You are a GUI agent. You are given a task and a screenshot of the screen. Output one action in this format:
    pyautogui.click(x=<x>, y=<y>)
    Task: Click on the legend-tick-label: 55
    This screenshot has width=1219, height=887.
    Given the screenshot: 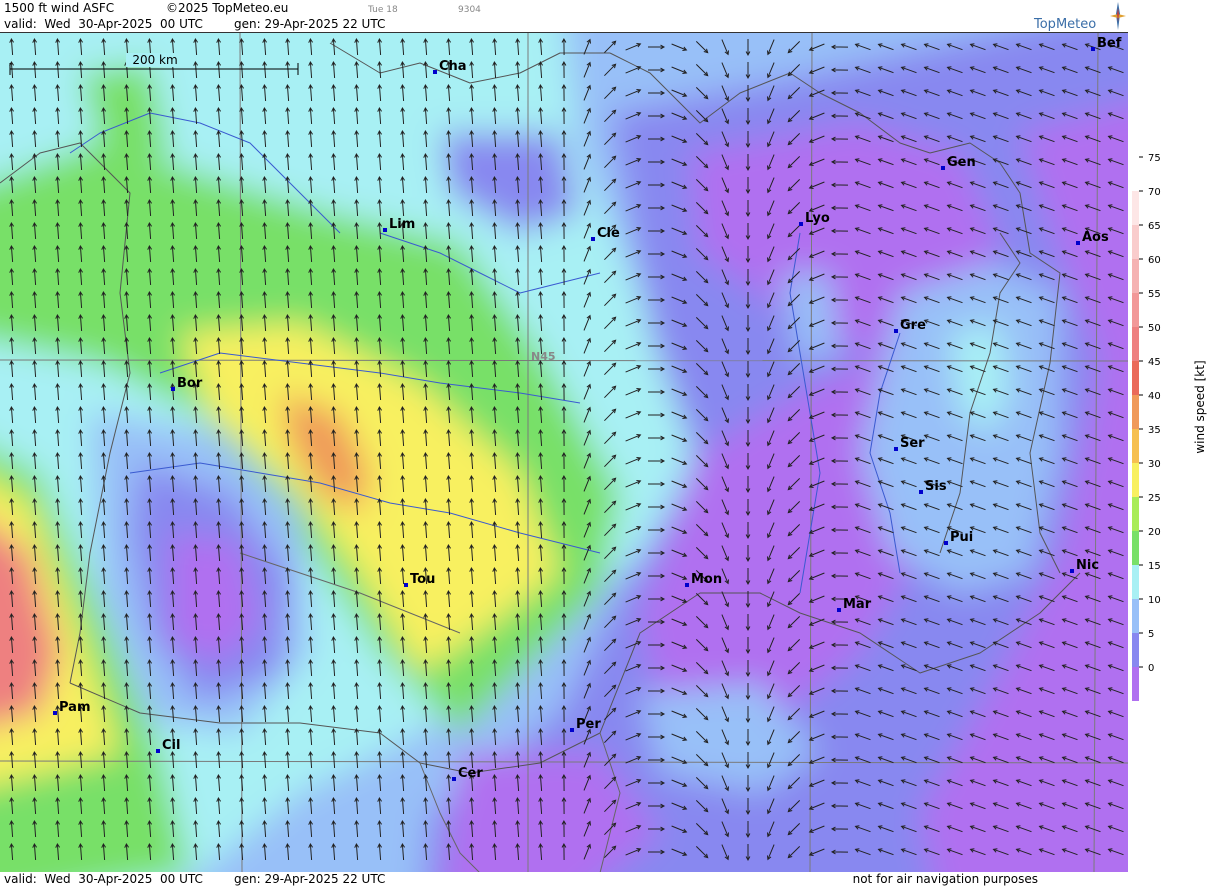 What is the action you would take?
    pyautogui.click(x=1154, y=294)
    